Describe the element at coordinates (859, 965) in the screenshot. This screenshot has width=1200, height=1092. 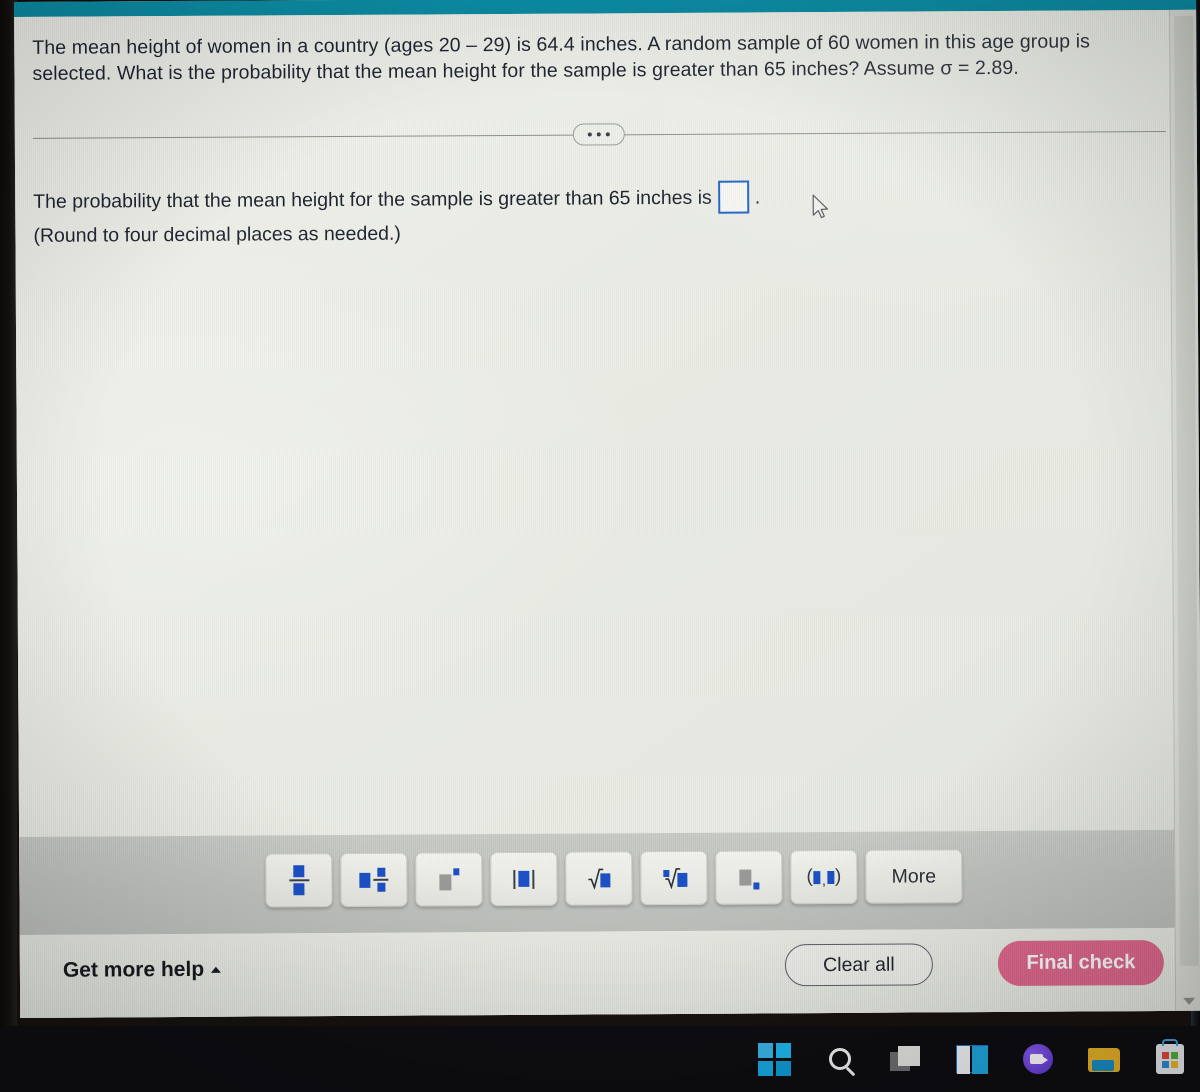
I see `clear-all-button: Clear all` at that location.